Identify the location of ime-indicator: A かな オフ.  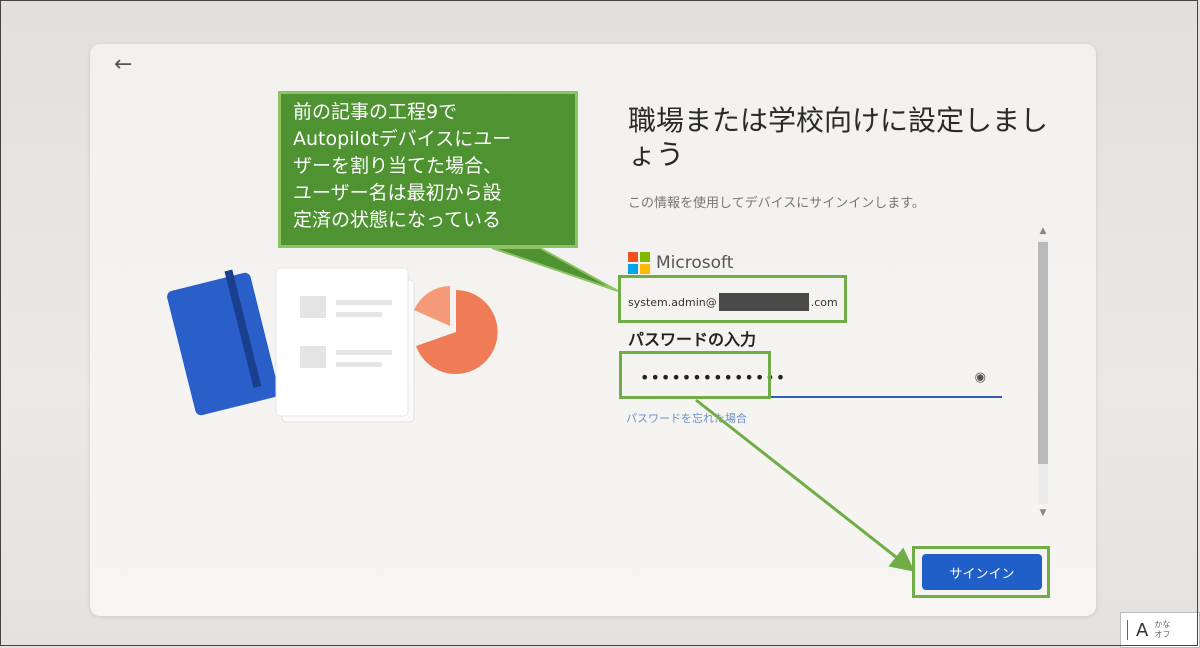
(1160, 630).